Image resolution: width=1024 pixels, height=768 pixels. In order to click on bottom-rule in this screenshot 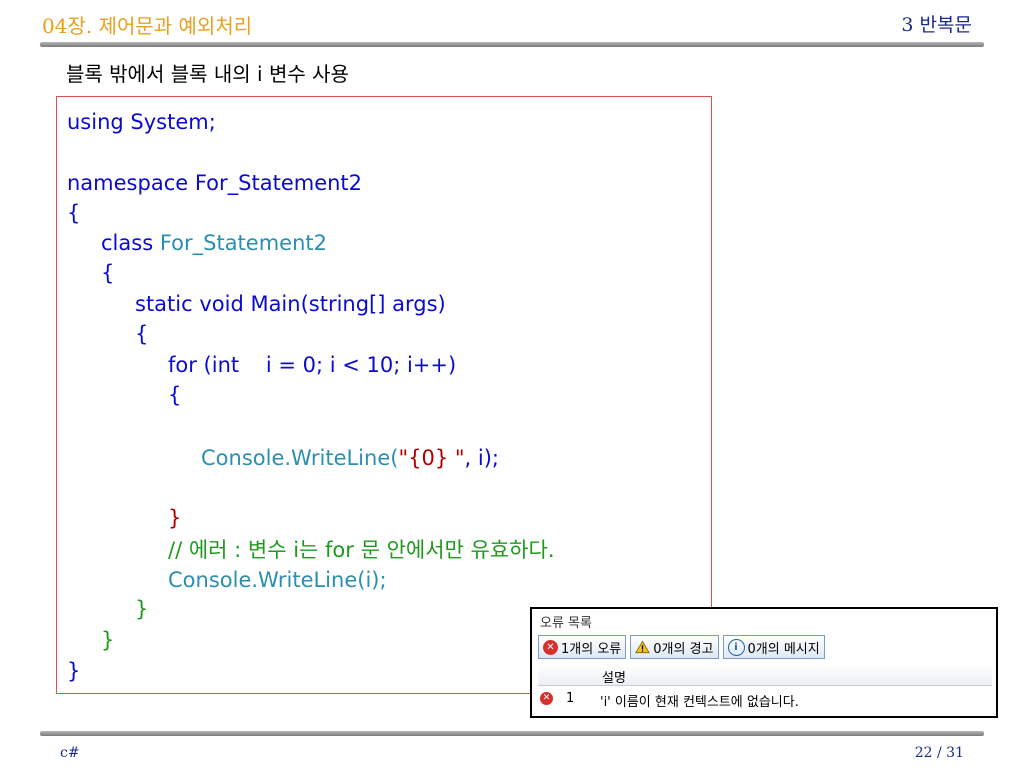, I will do `click(512, 733)`.